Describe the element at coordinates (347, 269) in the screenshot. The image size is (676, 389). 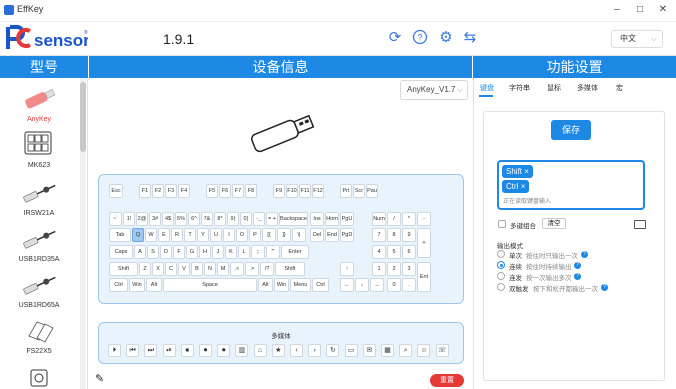
I see `key-symbol: ↑` at that location.